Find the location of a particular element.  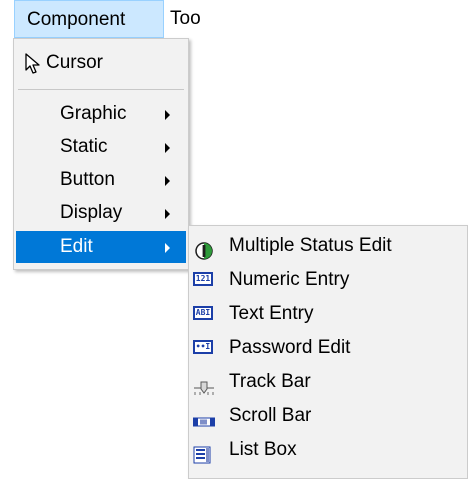

multiple-status-edit-icon is located at coordinates (204, 249).